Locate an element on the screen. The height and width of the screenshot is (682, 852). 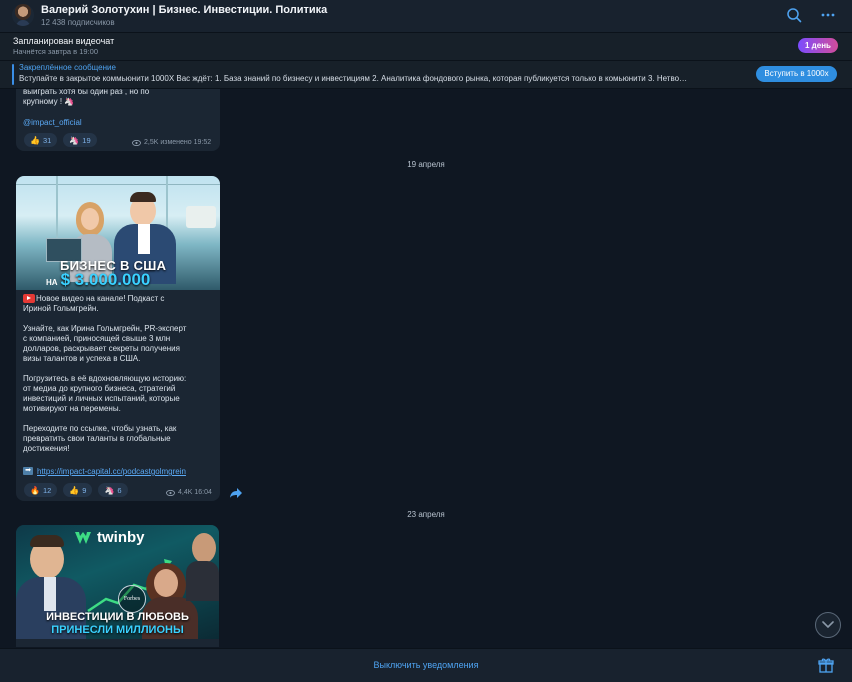
mention-link: @impact_official is located at coordinates (52, 122).